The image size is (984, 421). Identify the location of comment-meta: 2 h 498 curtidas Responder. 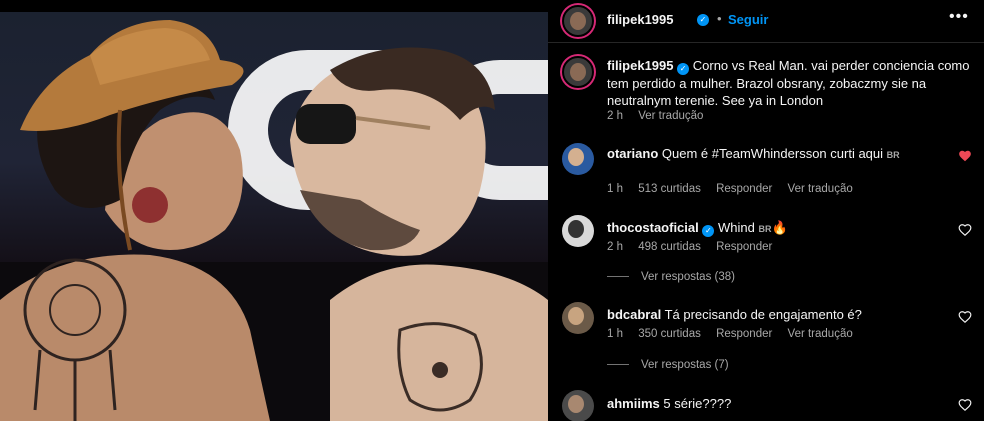
(695, 247).